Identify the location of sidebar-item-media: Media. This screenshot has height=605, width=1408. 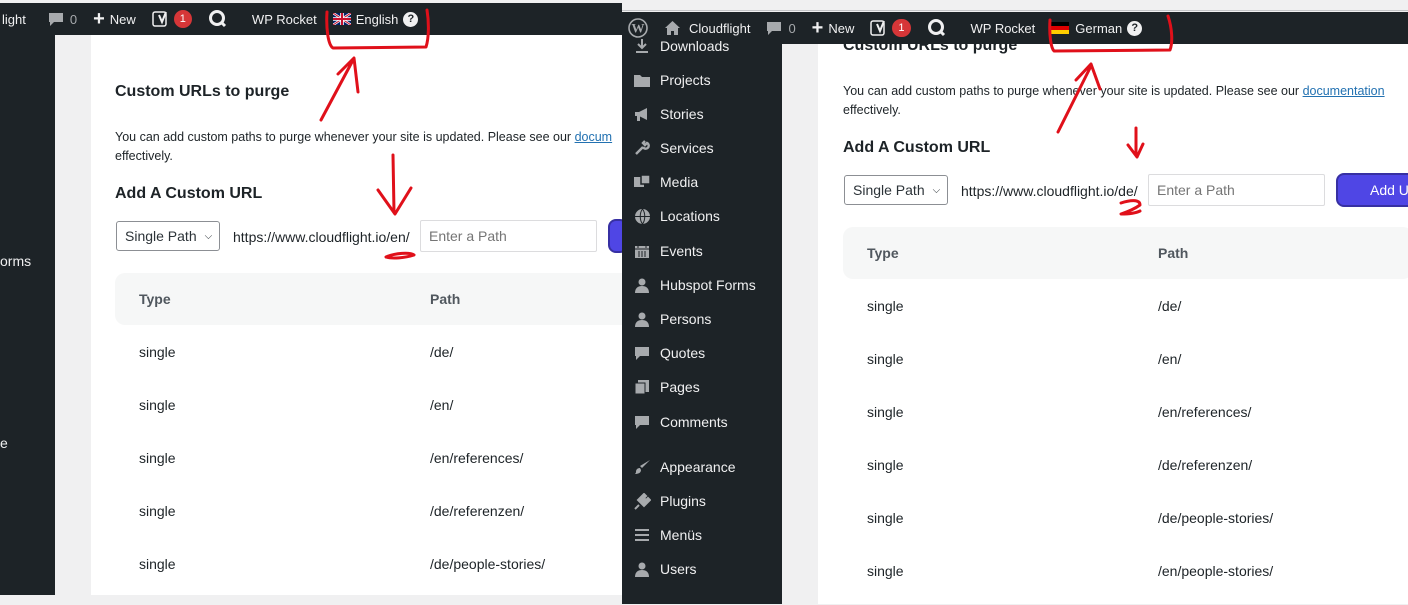
(702, 182).